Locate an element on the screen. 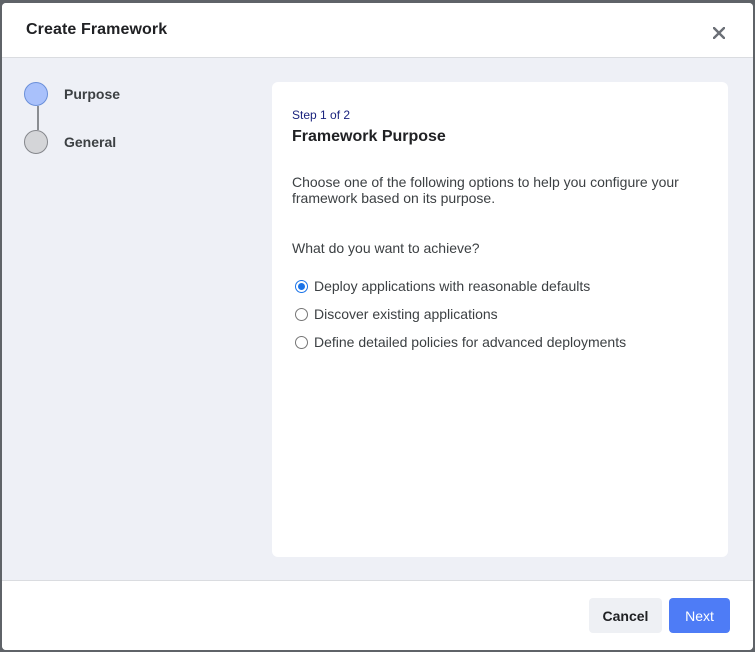 This screenshot has height=652, width=755. next-button: Next is located at coordinates (699, 615).